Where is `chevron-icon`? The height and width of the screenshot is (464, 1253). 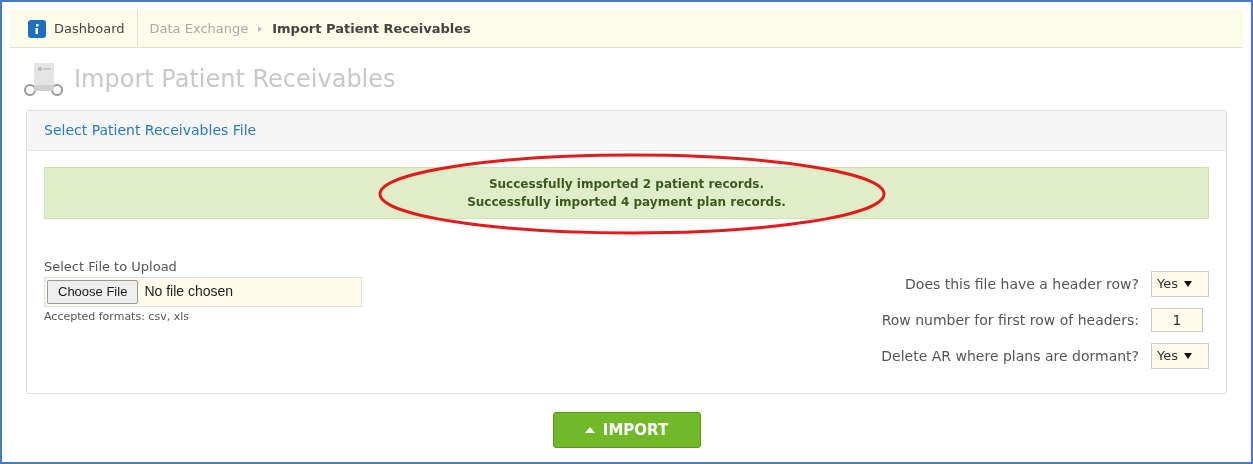 chevron-icon is located at coordinates (260, 28).